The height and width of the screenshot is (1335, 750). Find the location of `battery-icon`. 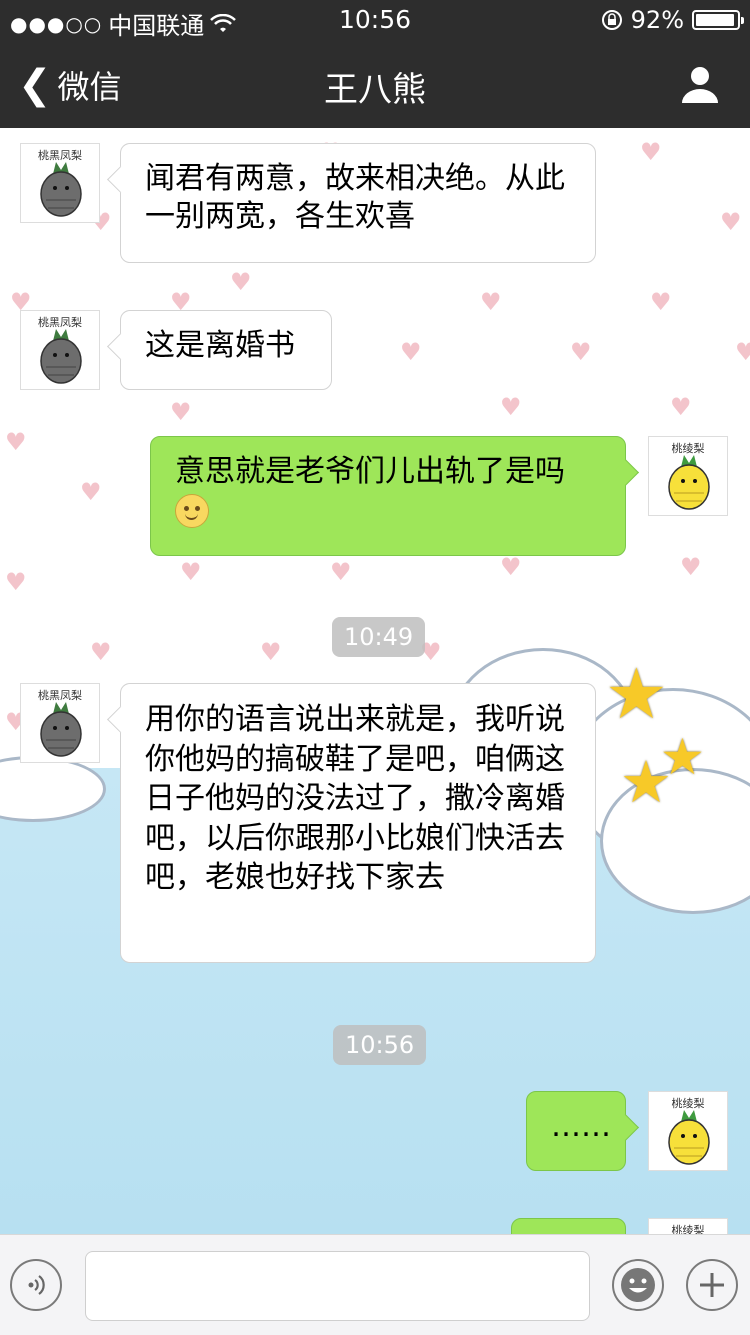

battery-icon is located at coordinates (718, 20).